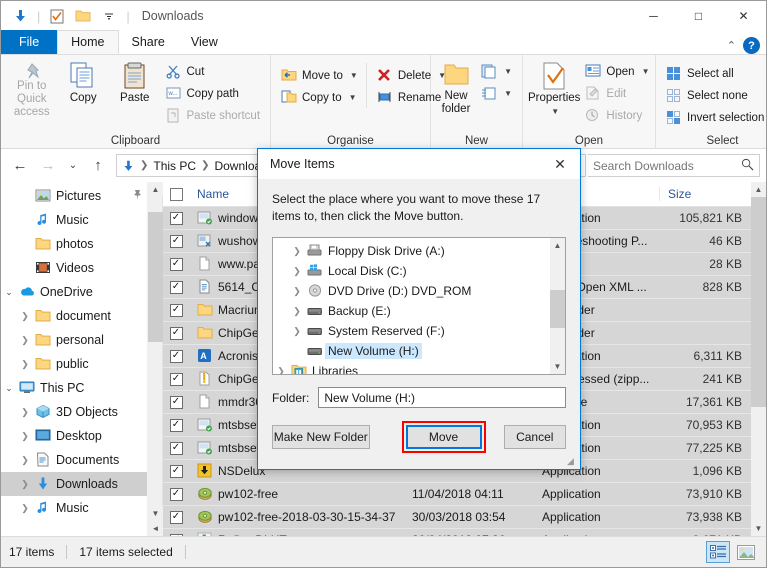 This screenshot has height=568, width=767. Describe the element at coordinates (155, 277) in the screenshot. I see `nav-scroll-thumb` at that location.